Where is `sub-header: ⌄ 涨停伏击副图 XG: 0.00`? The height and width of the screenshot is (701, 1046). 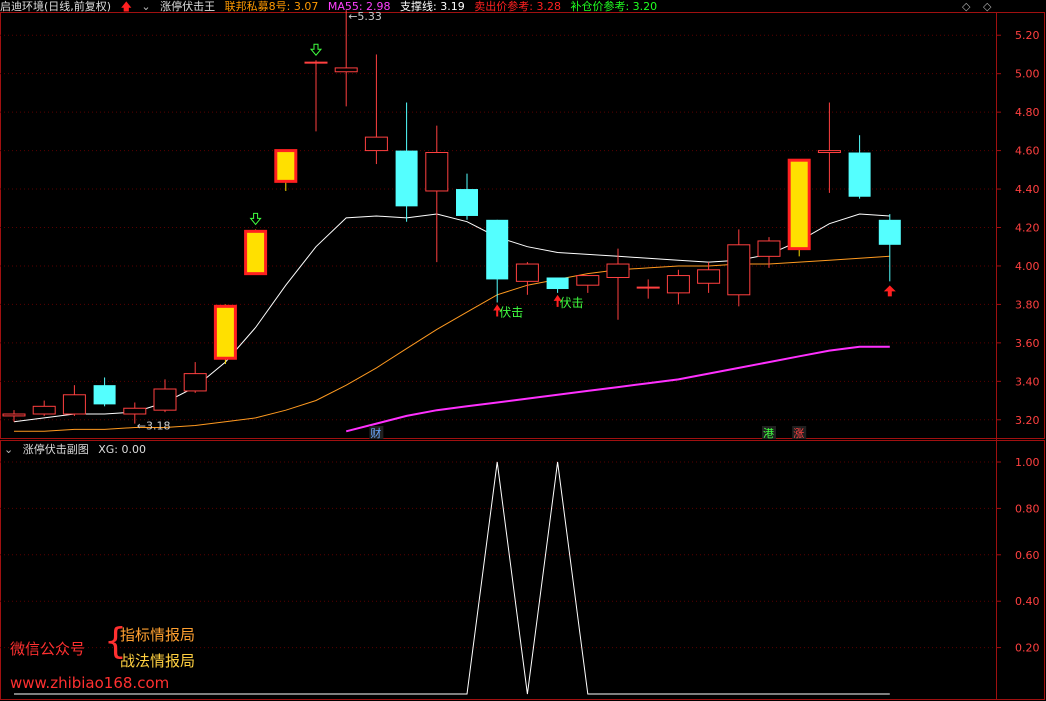
sub-header: ⌄ 涨停伏击副图 XG: 0.00 is located at coordinates (78, 449).